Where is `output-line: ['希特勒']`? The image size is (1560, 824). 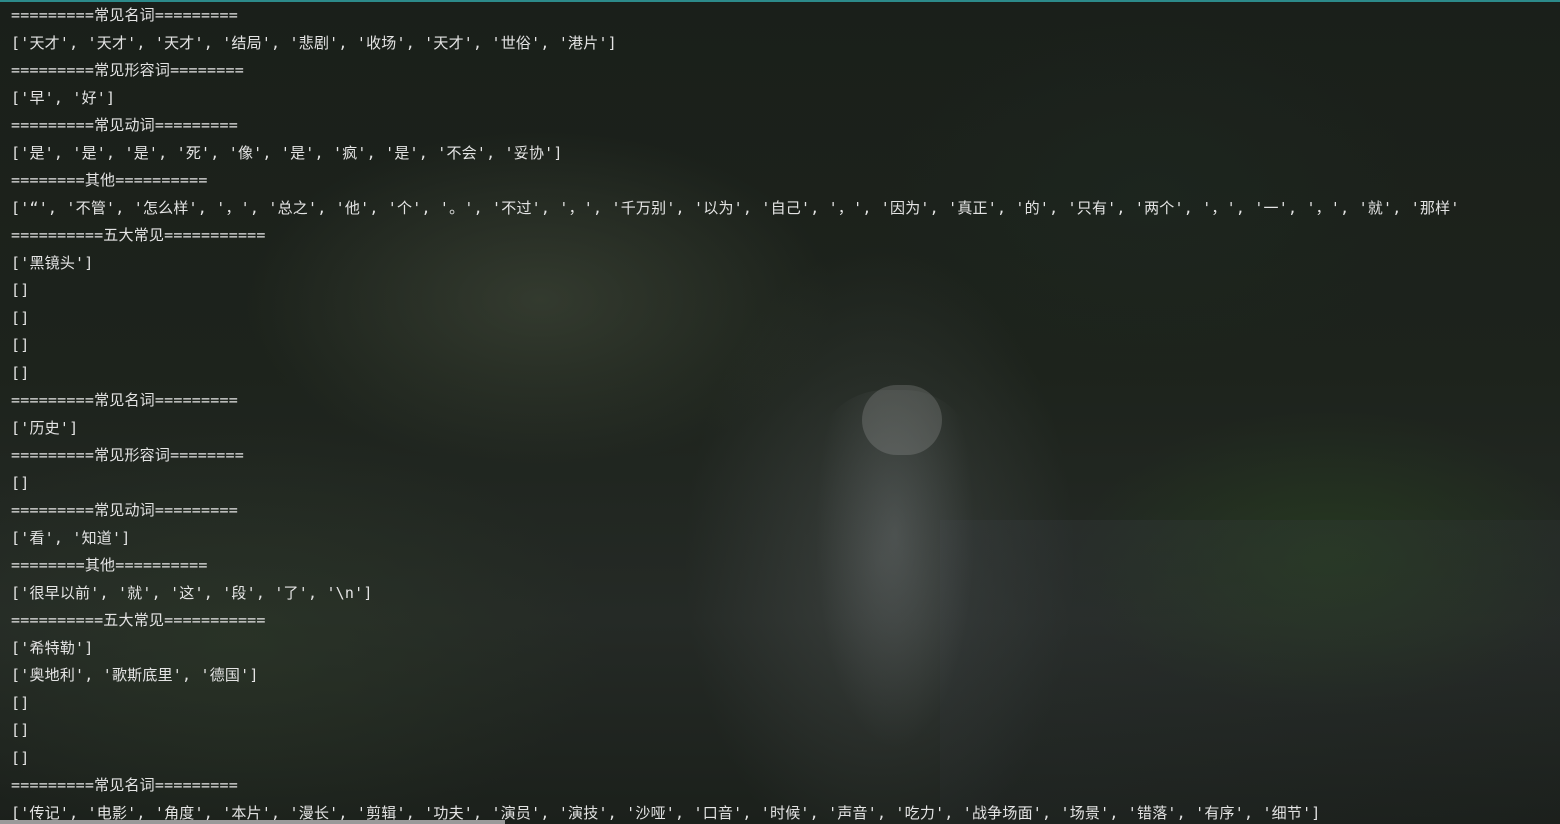
output-line: ['希特勒'] is located at coordinates (52, 647).